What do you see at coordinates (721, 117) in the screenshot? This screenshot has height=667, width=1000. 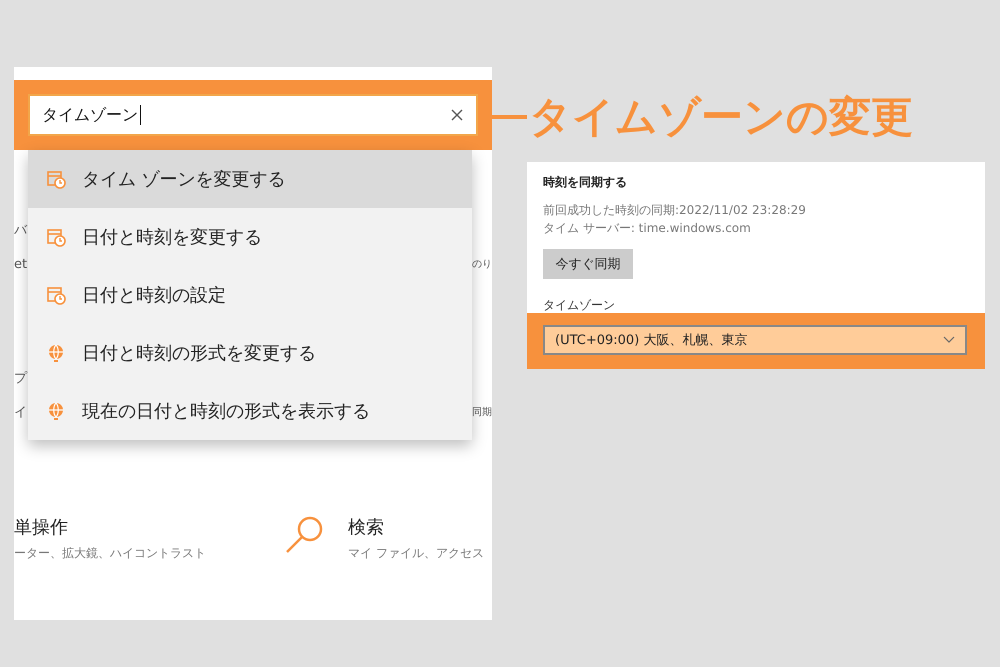 I see `annotation-heading: タイムゾーンの変更` at bounding box center [721, 117].